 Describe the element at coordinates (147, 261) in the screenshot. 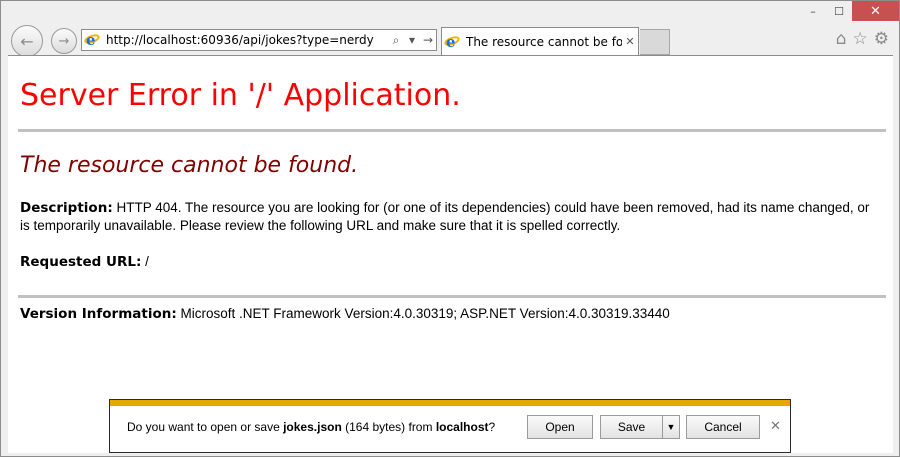

I see `requested-url-value: /` at that location.